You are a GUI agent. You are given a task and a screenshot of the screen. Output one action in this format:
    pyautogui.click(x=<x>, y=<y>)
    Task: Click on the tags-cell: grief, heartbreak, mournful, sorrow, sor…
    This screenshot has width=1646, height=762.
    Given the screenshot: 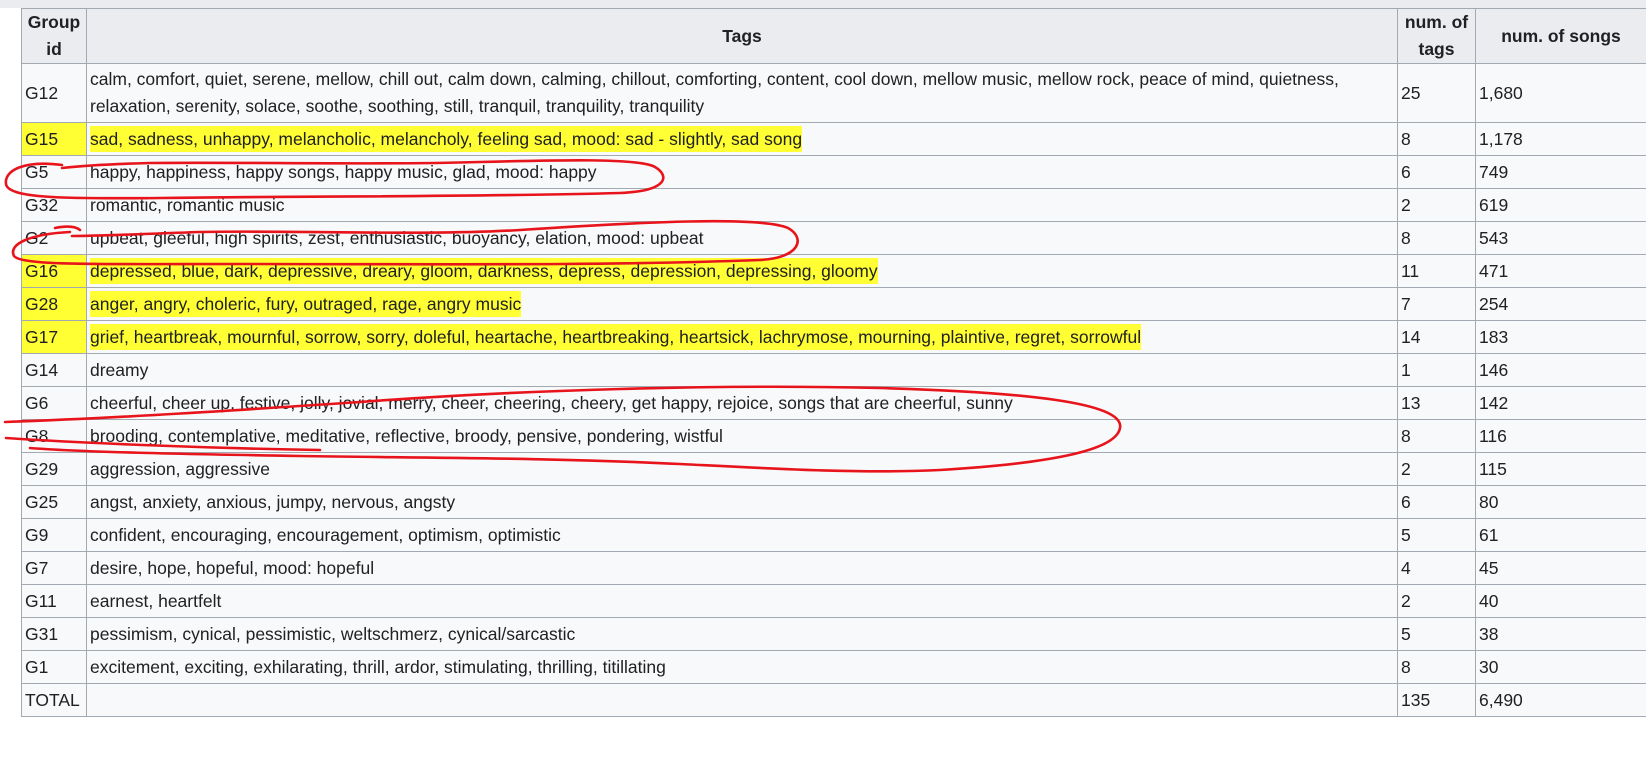 What is the action you would take?
    pyautogui.click(x=742, y=337)
    